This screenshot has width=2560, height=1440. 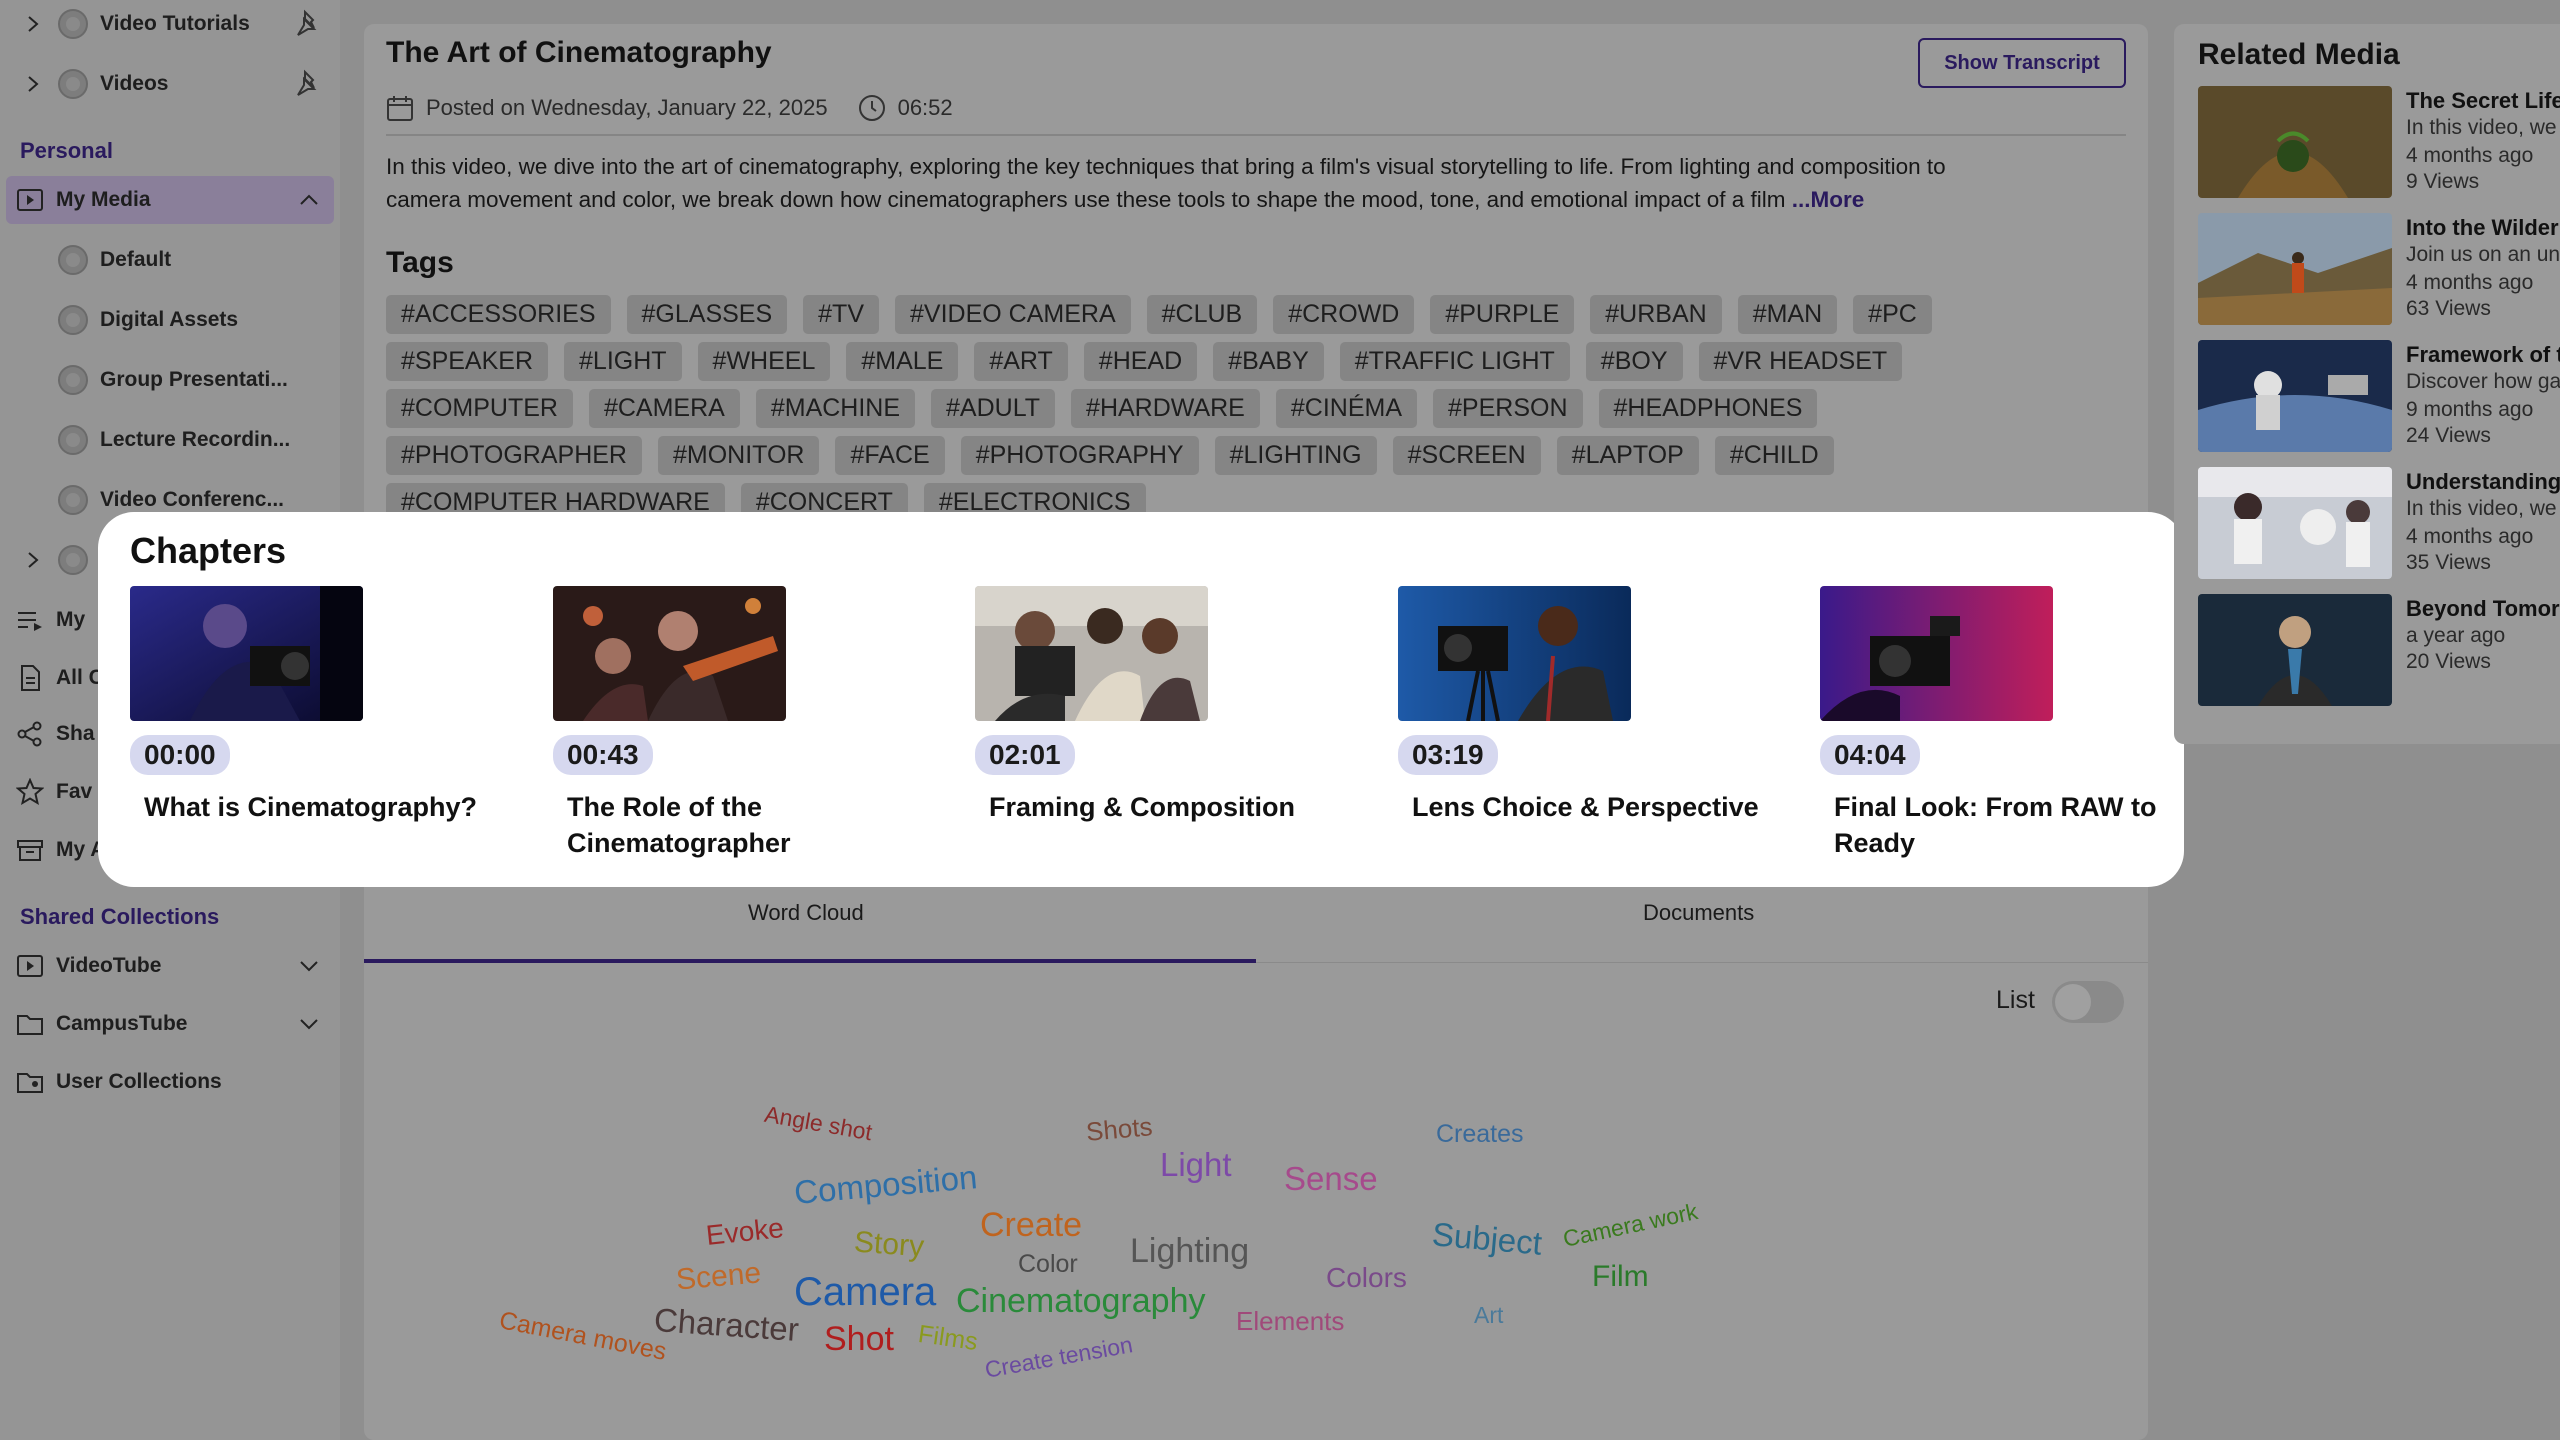 What do you see at coordinates (664, 408) in the screenshot?
I see `tag-chip: #CAMERA` at bounding box center [664, 408].